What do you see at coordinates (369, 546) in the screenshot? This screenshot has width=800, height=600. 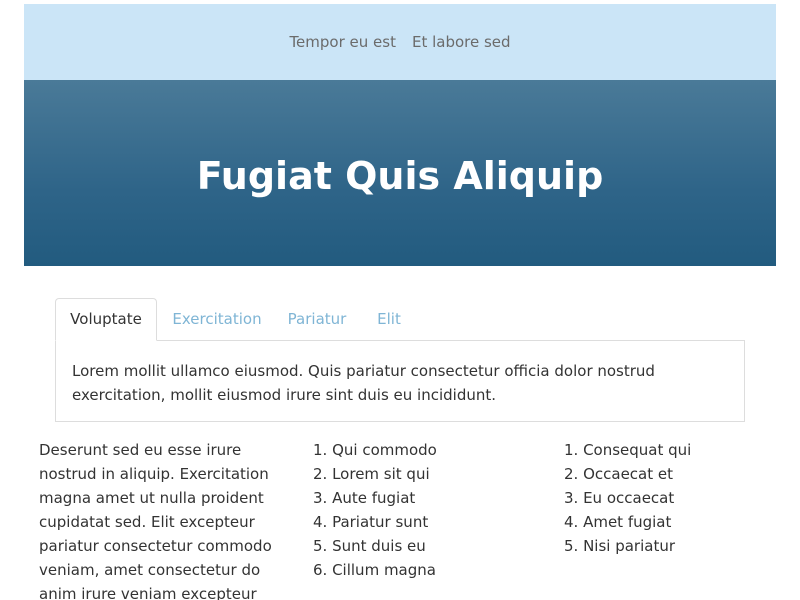 I see `list-item: 5. Sunt duis eu` at bounding box center [369, 546].